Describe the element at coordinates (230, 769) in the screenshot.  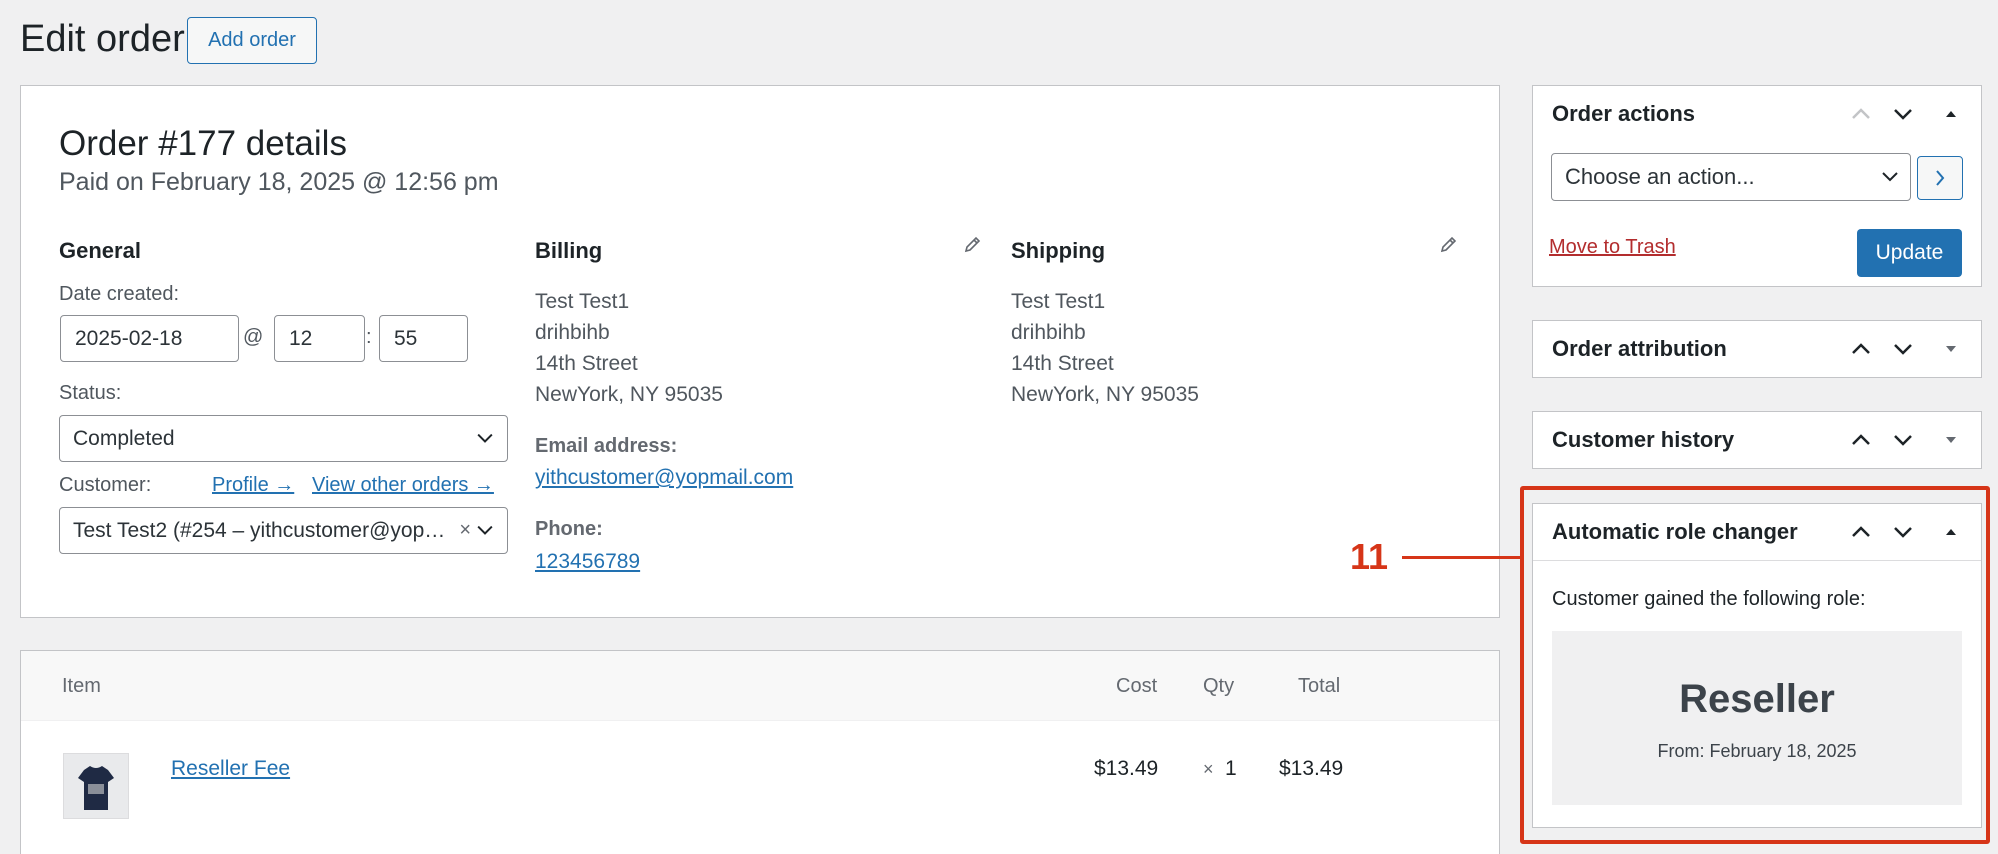
I see `item-name-link: Reseller Fee` at that location.